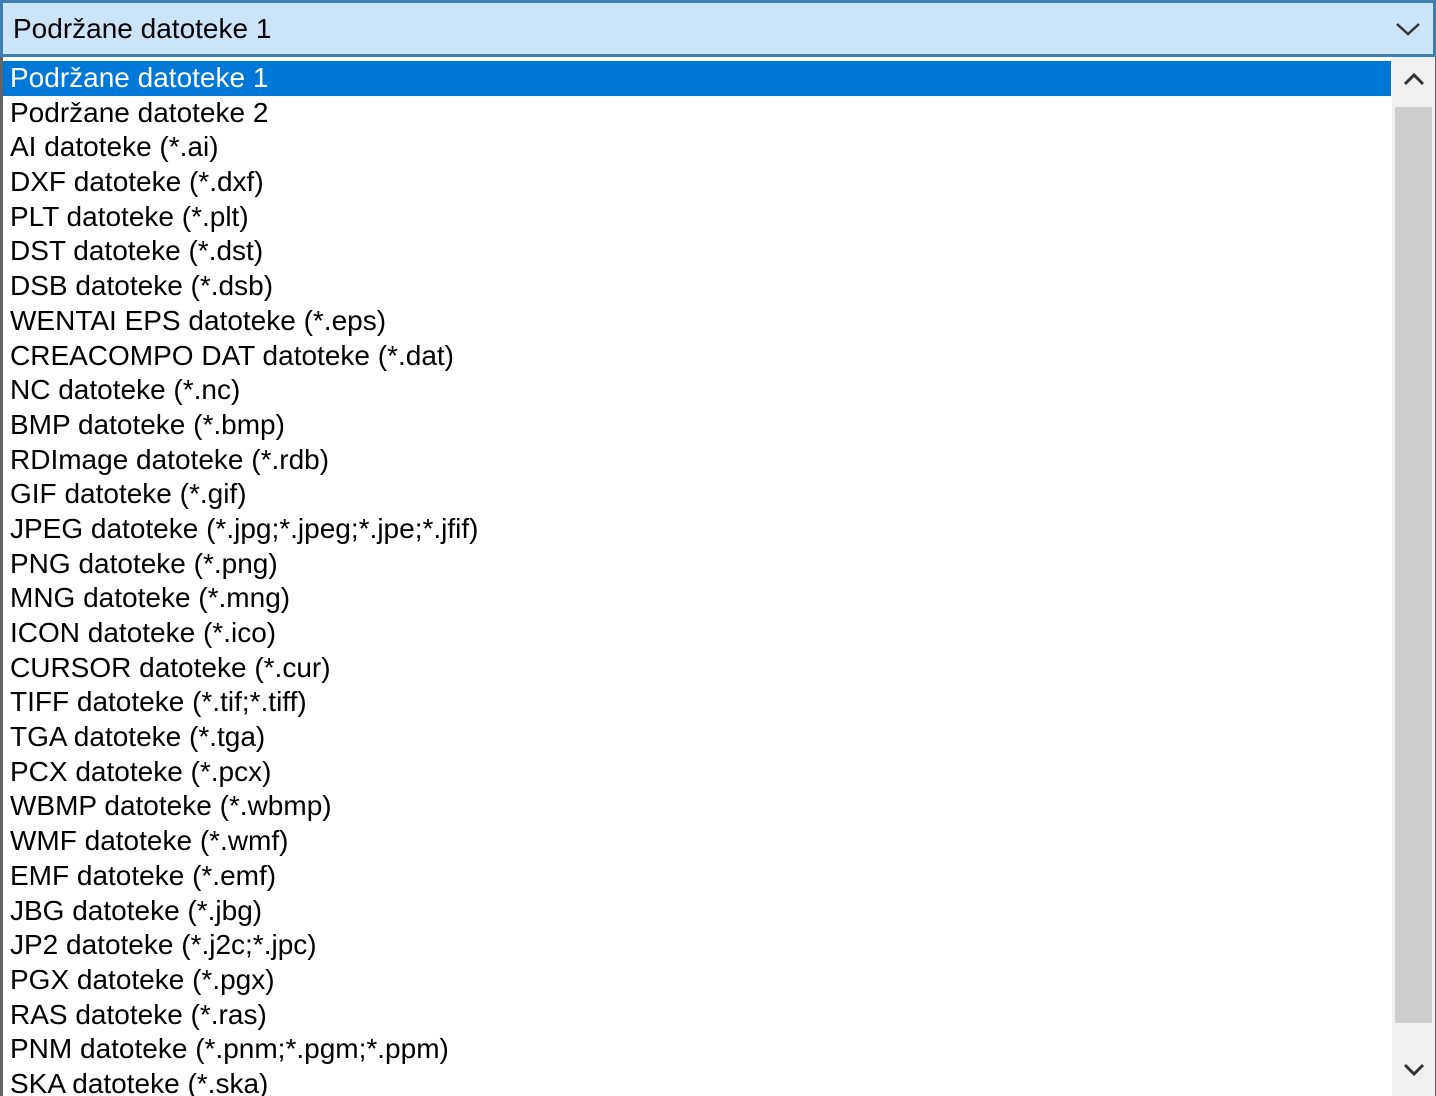  Describe the element at coordinates (697, 980) in the screenshot. I see `list-item: PGX datoteke (*.pgx)` at that location.